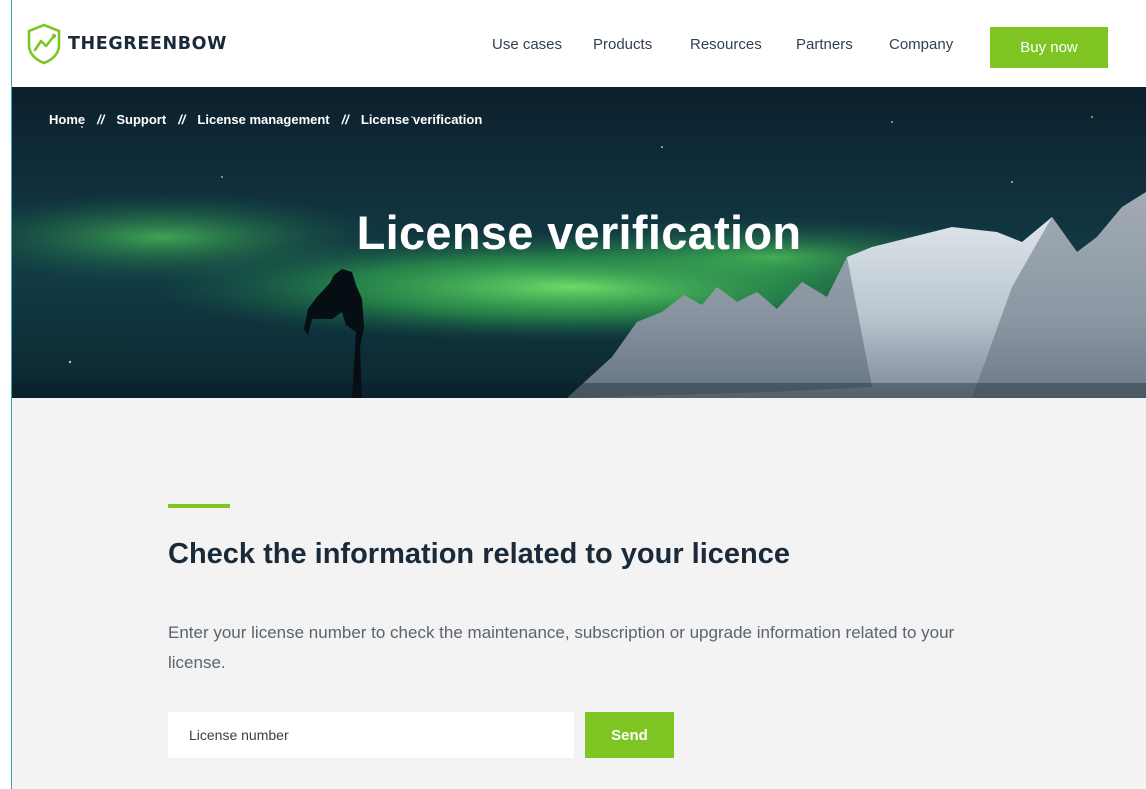 This screenshot has height=789, width=1146. What do you see at coordinates (421, 119) in the screenshot?
I see `breadcrumb-current: License verification` at bounding box center [421, 119].